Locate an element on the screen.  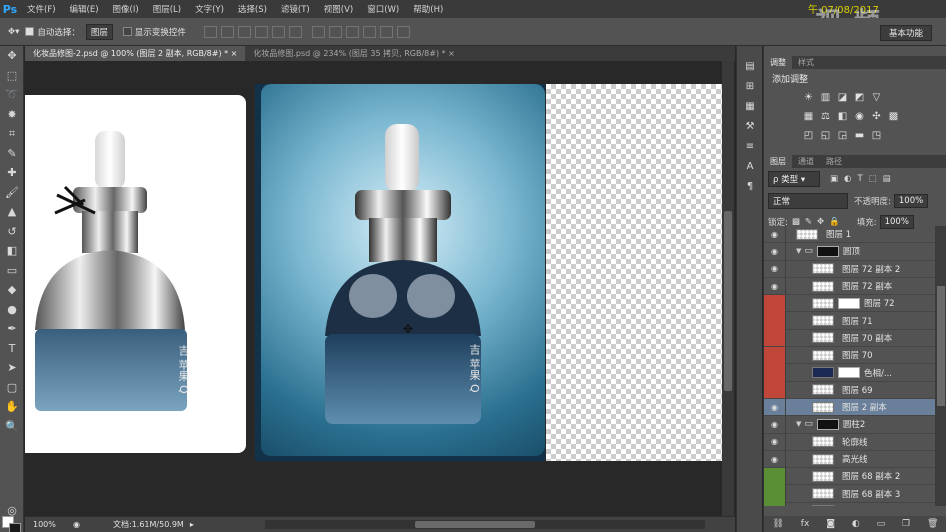
horizontal-scroll-thumb is located at coordinates (475, 524).